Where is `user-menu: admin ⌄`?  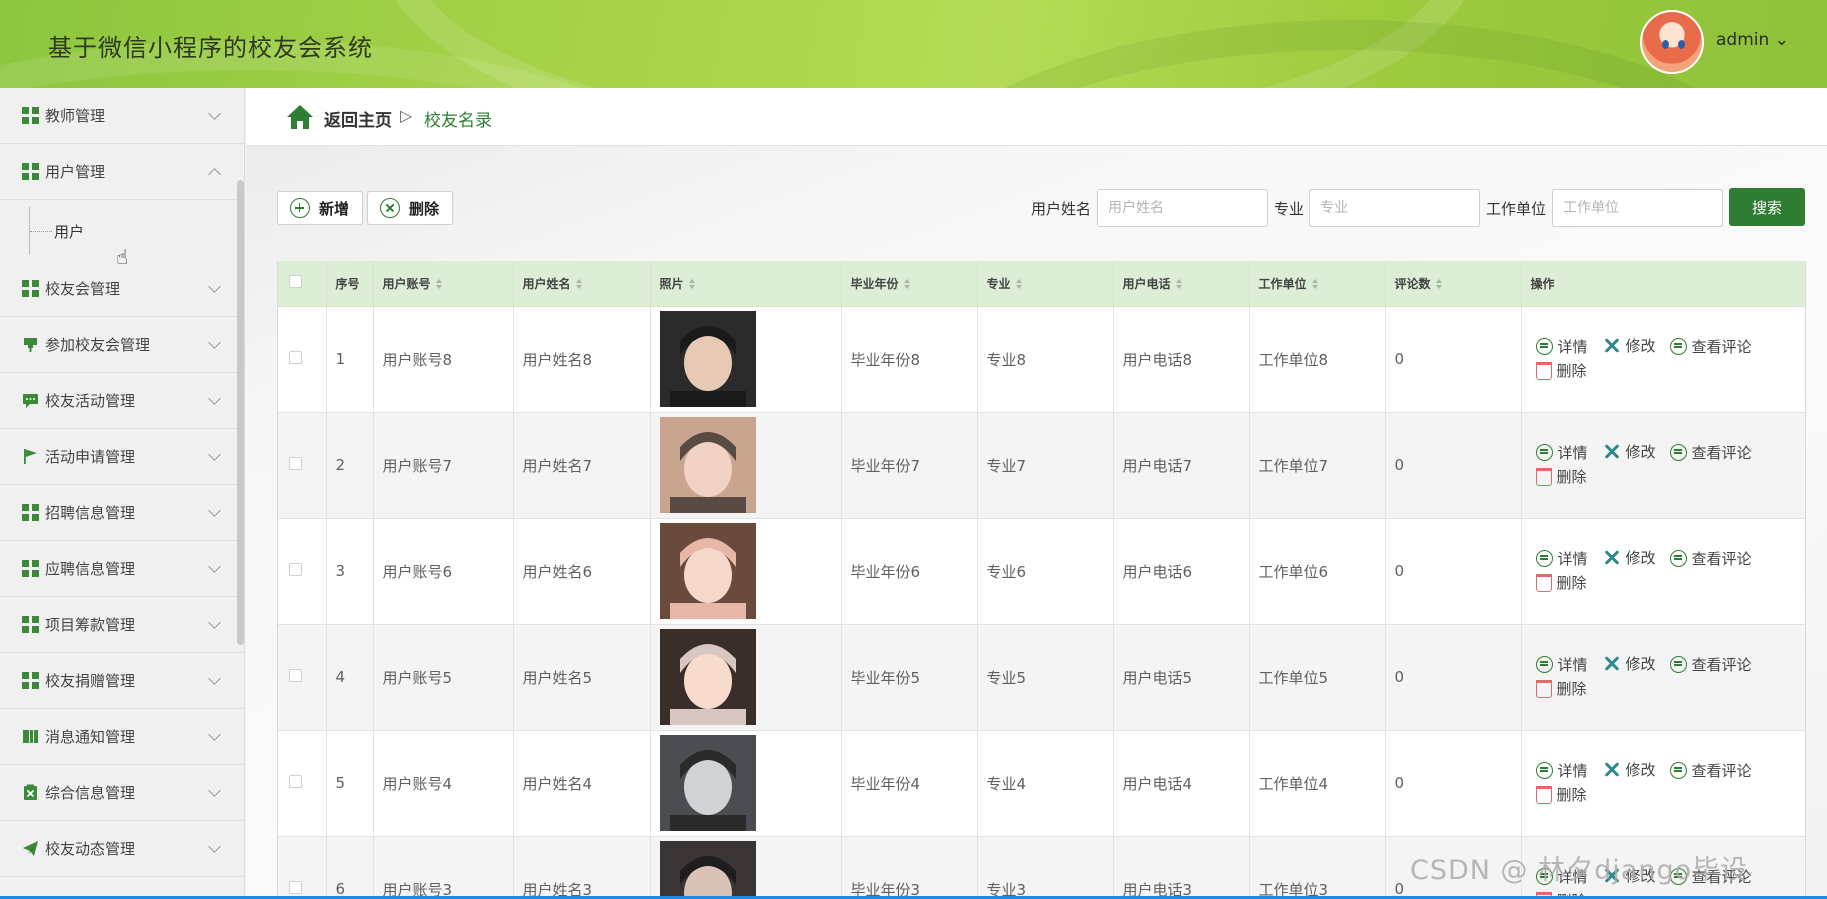
user-menu: admin ⌄ is located at coordinates (1752, 40).